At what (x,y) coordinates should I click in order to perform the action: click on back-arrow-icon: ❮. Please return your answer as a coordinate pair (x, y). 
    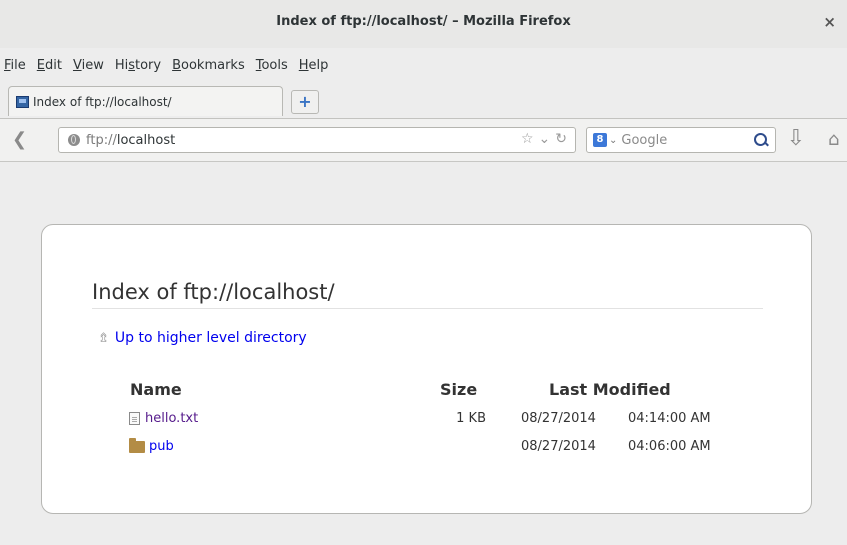
    Looking at the image, I should click on (27, 140).